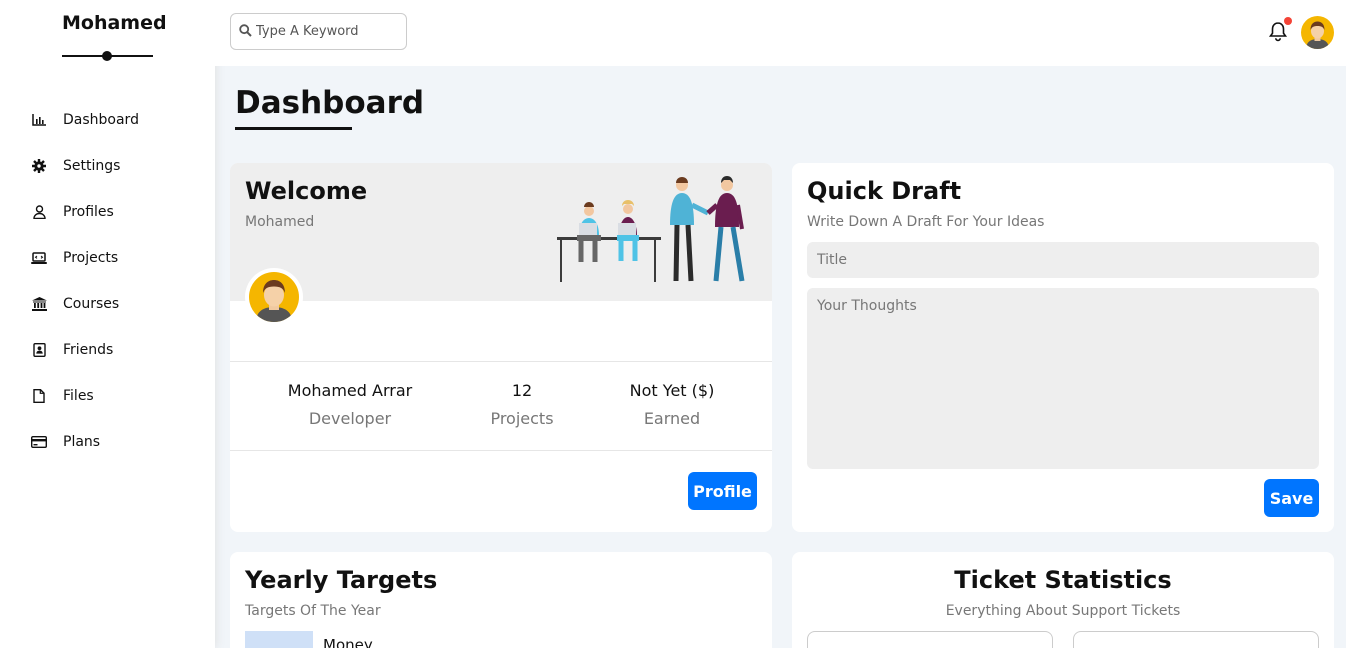 The image size is (1346, 648). I want to click on draft-subtitle: Write Down A Draft For Your Ideas, so click(926, 222).